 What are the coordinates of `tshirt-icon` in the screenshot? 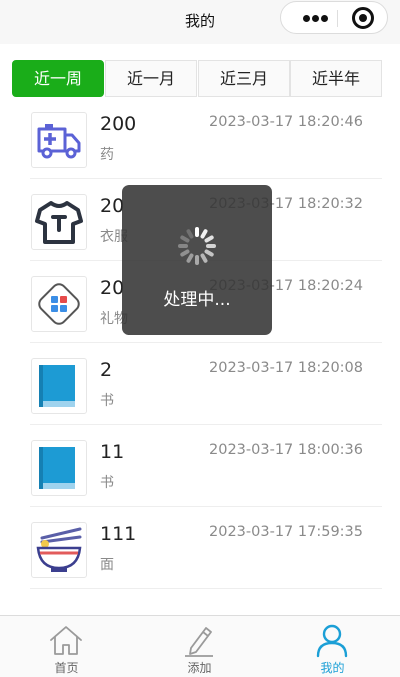 It's located at (59, 222).